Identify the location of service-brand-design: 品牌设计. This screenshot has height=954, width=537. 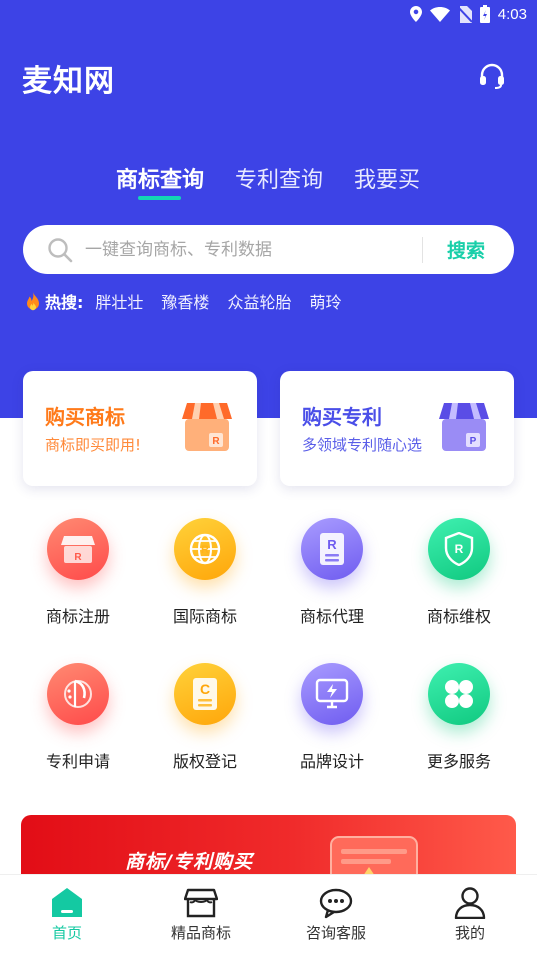
(332, 723).